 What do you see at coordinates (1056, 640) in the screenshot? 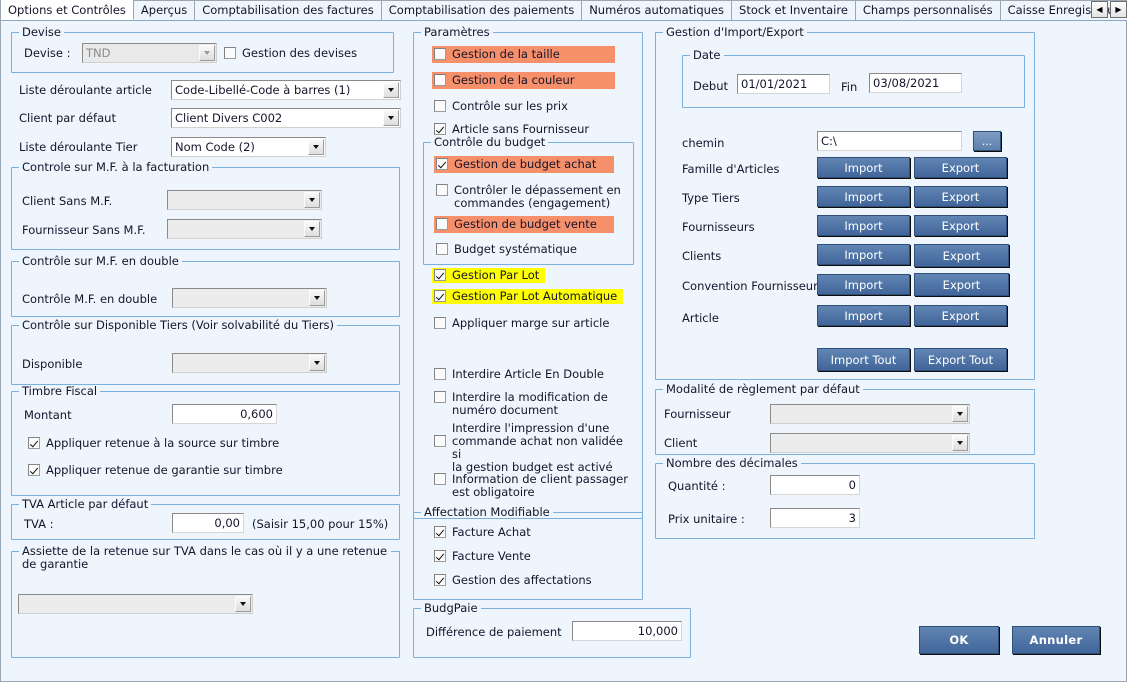
I see `cancel-button: Annuler` at bounding box center [1056, 640].